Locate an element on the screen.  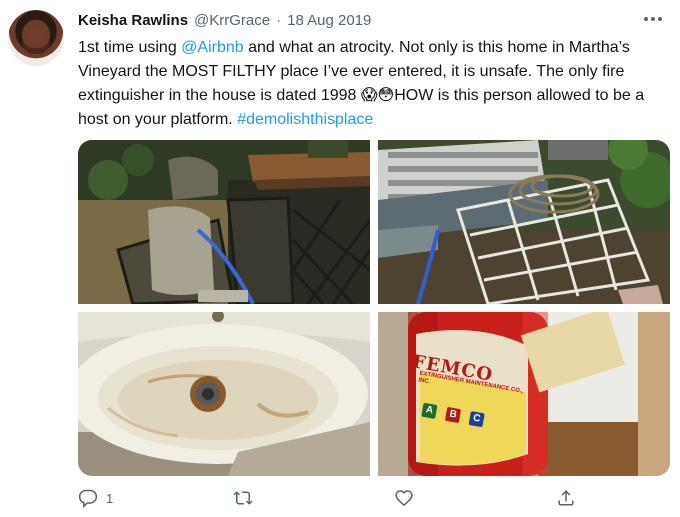
hashtag-link: #demolishthisplace is located at coordinates (305, 119).